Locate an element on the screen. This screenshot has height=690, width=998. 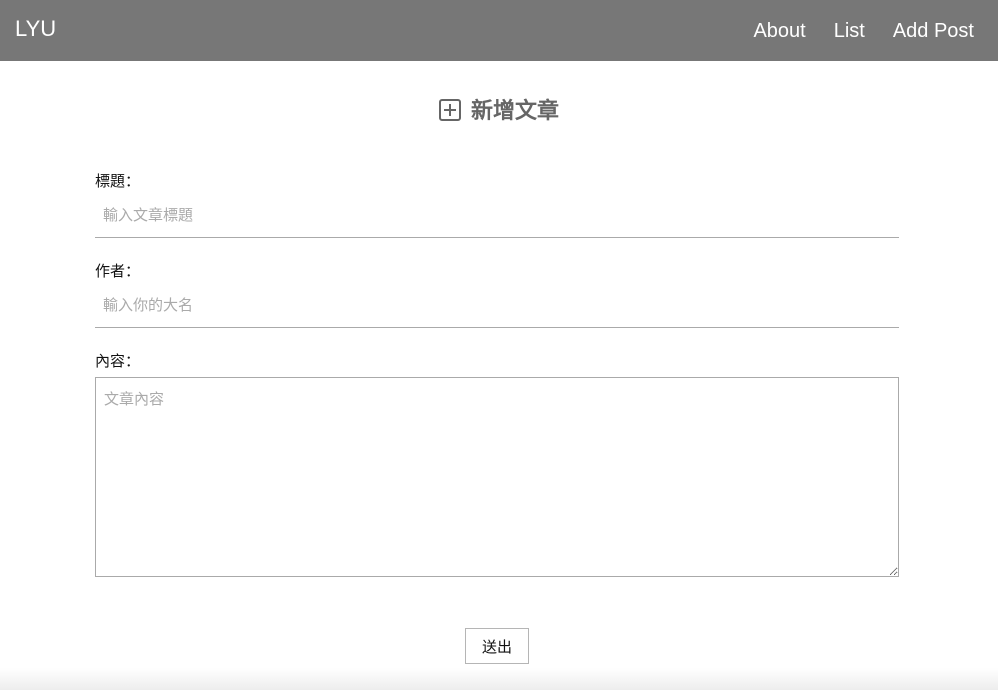
author-input is located at coordinates (497, 305).